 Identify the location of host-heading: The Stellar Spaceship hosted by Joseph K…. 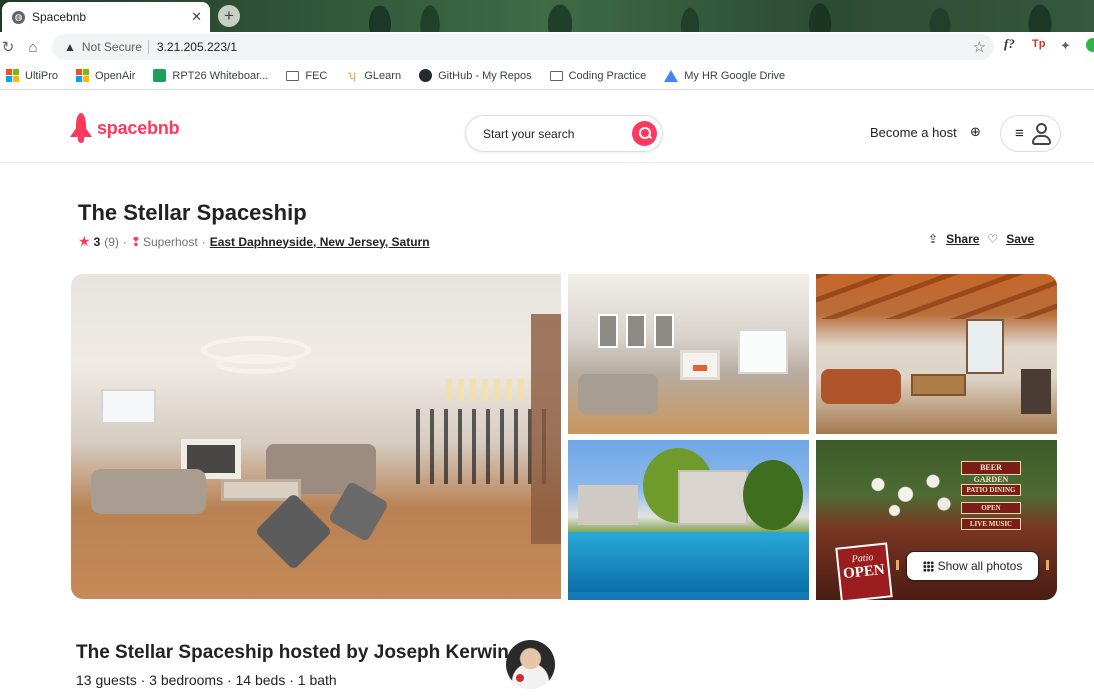
(292, 652).